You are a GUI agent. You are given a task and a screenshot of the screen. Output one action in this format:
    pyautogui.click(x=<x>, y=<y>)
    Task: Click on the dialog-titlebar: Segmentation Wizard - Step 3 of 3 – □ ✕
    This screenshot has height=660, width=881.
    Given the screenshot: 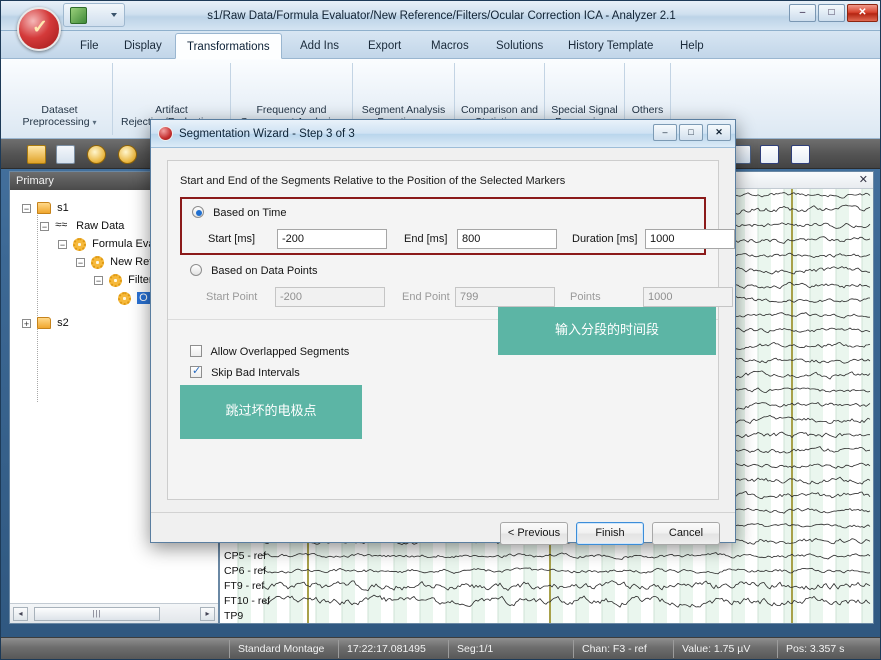 What is the action you would take?
    pyautogui.click(x=443, y=134)
    